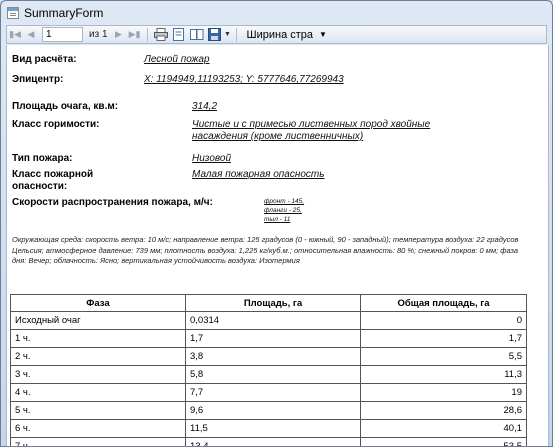  I want to click on table-row: 5 ч. 9,6 28,6, so click(268, 410).